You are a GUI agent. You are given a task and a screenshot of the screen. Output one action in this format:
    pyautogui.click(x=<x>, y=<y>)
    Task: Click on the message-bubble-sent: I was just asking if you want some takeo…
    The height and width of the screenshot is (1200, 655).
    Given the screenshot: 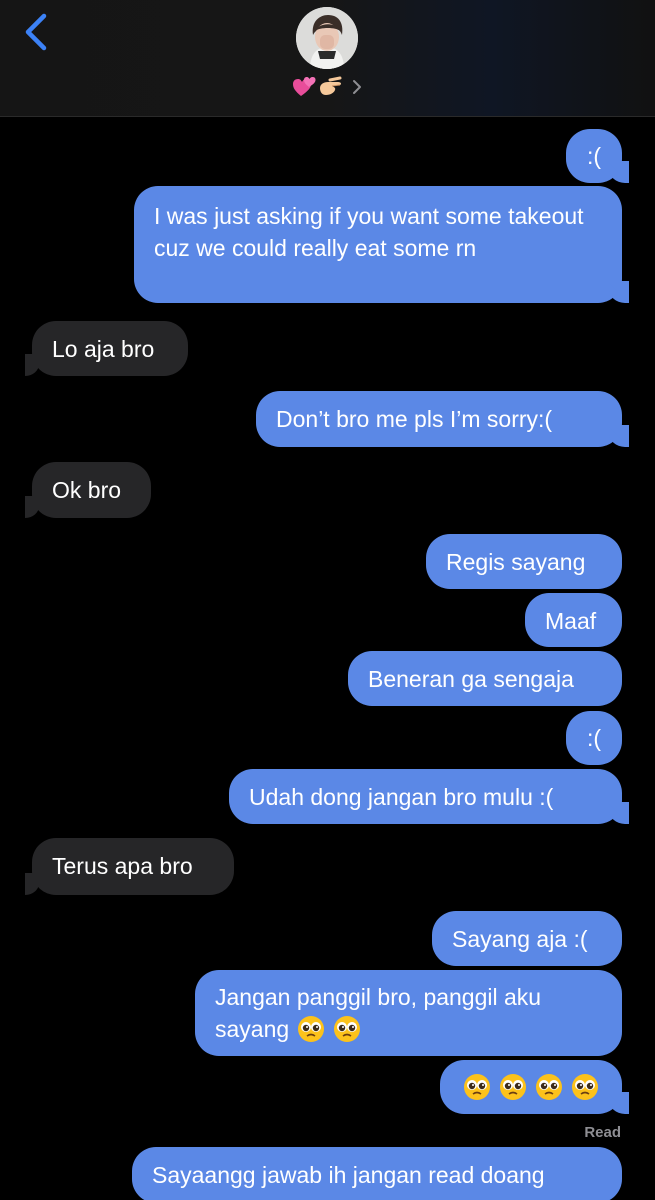 What is the action you would take?
    pyautogui.click(x=381, y=244)
    